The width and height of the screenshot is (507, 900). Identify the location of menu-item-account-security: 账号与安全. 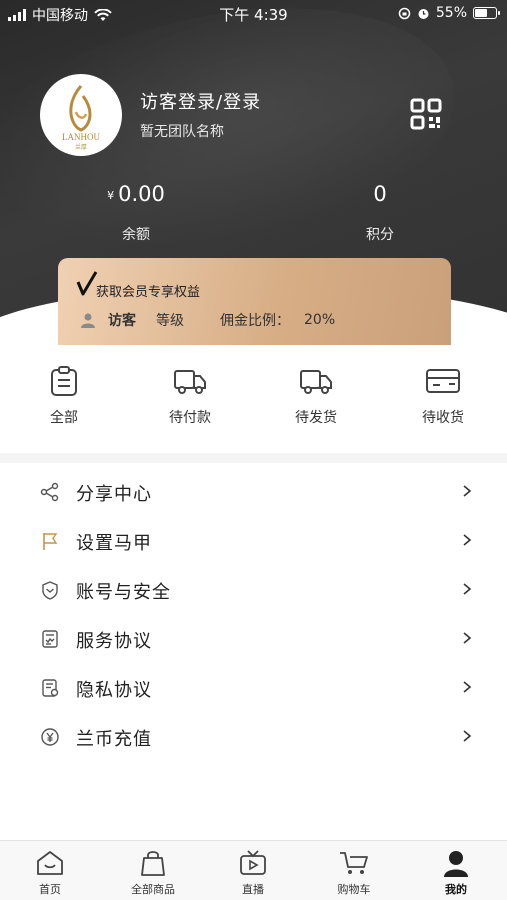
(253, 589).